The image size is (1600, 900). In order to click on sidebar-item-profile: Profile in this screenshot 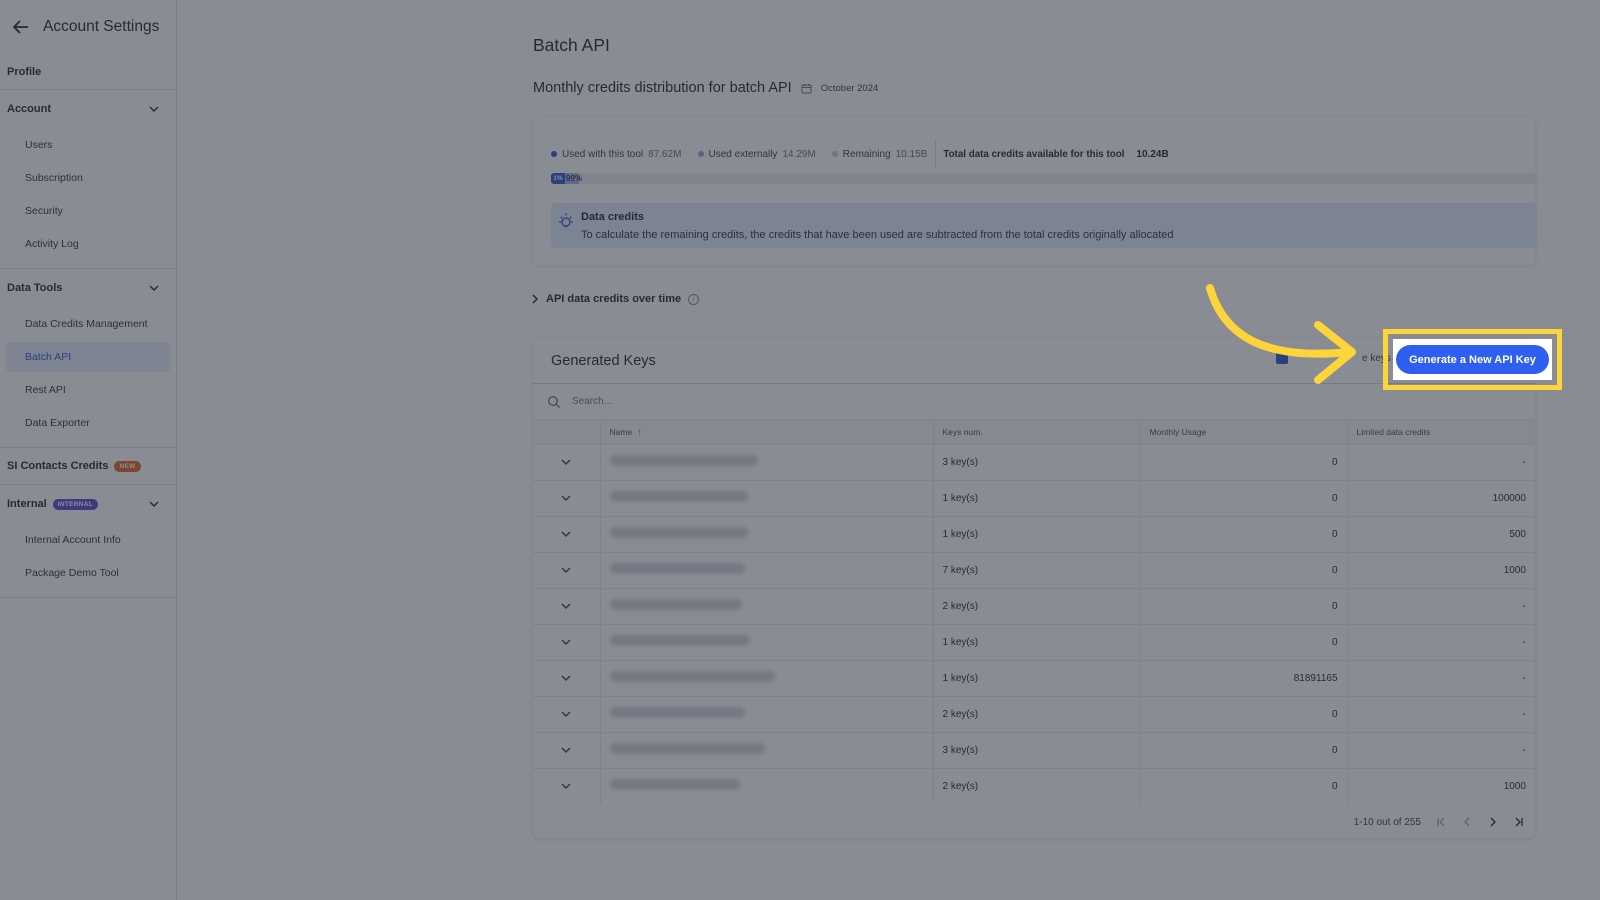, I will do `click(88, 72)`.